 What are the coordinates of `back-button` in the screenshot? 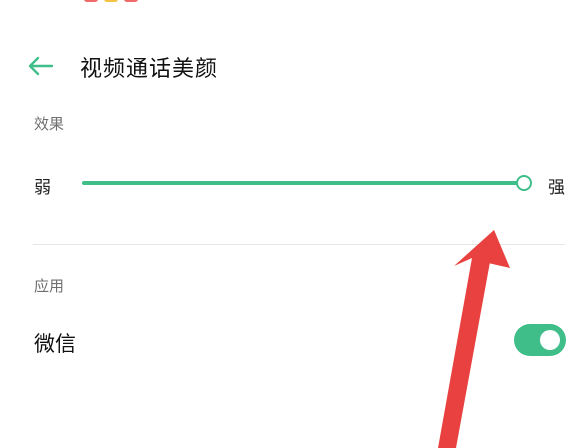 It's located at (42, 66).